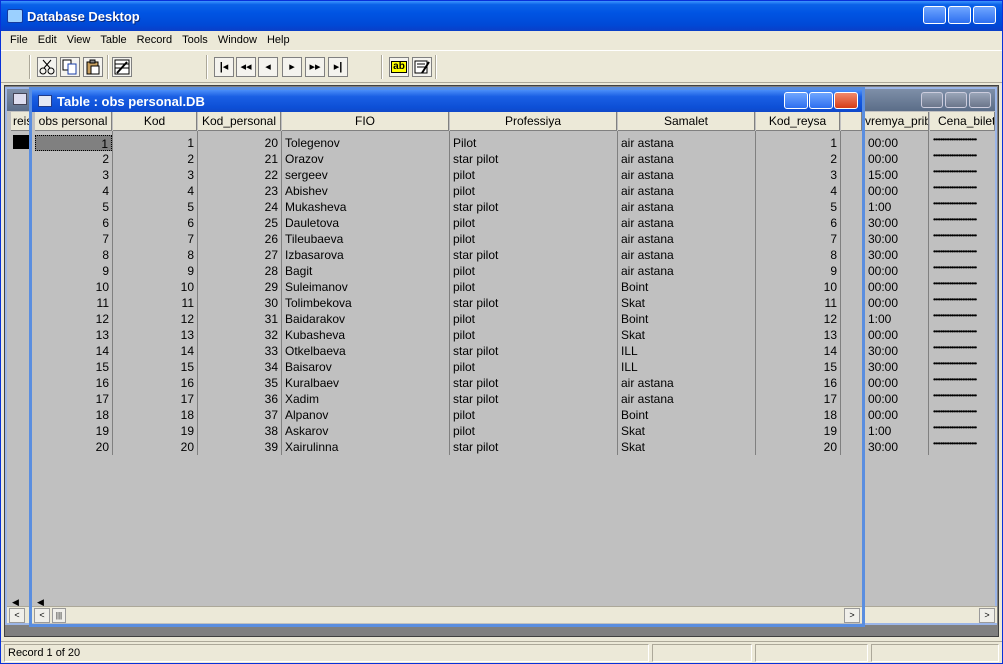 This screenshot has width=1003, height=664. I want to click on column-header-0: obs personal, so click(73, 121).